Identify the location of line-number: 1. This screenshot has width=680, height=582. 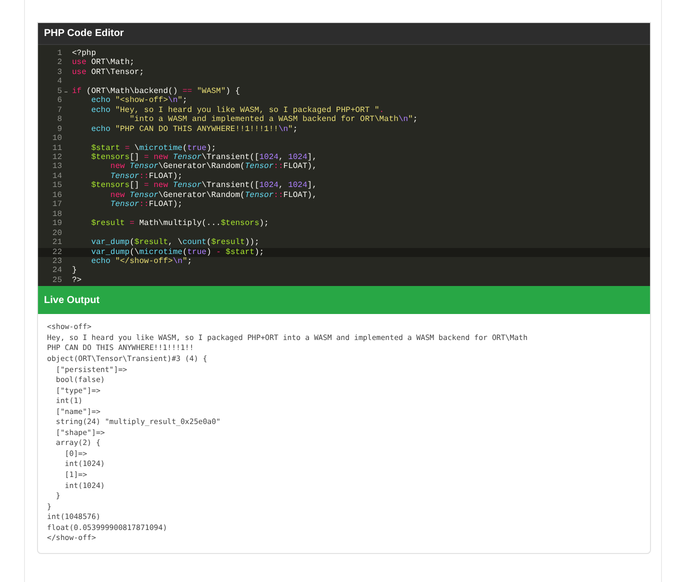
(59, 53).